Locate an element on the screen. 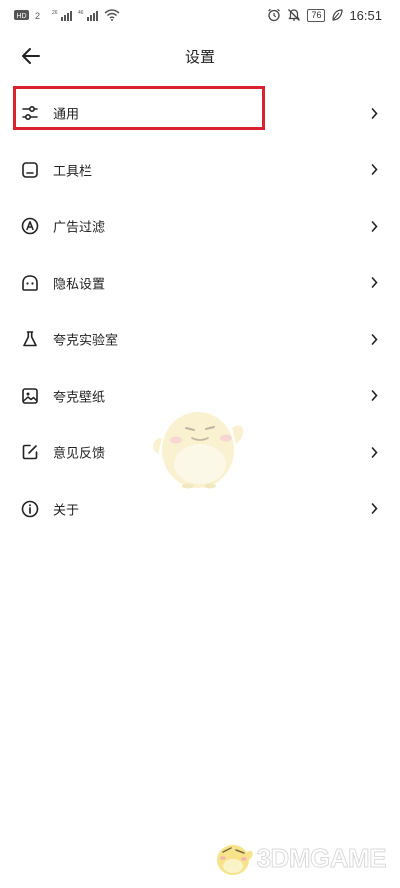  watermark-text: 3DMGAME is located at coordinates (321, 857).